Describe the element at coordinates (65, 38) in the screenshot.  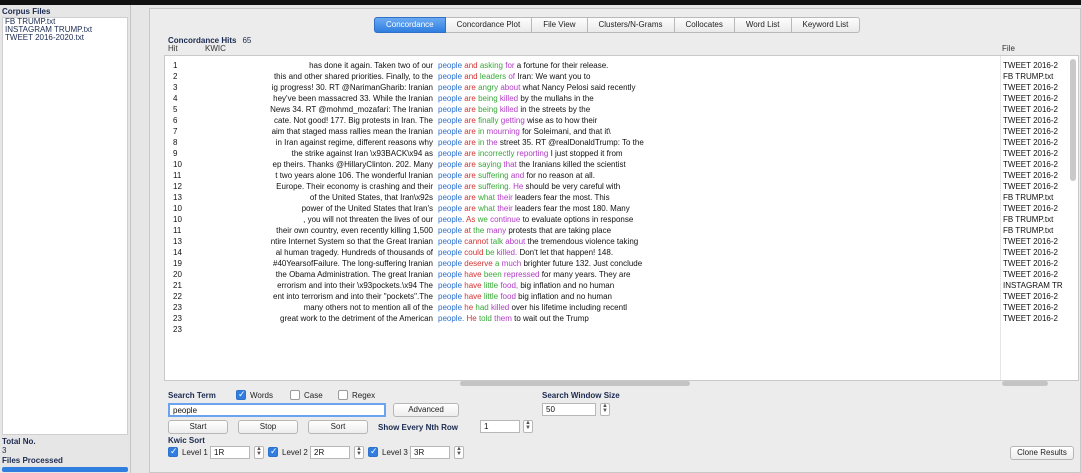
I see `corpus-file-item: TWEET 2016-2020.txt` at that location.